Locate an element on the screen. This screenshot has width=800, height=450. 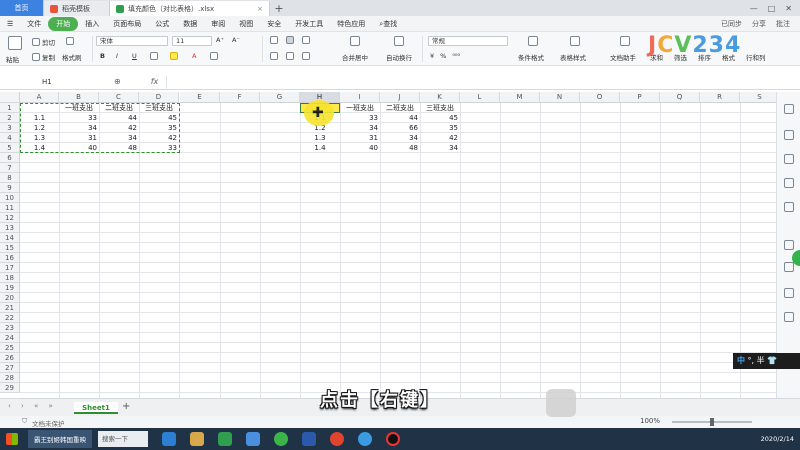
menu-insert: 插入 is located at coordinates (92, 24).